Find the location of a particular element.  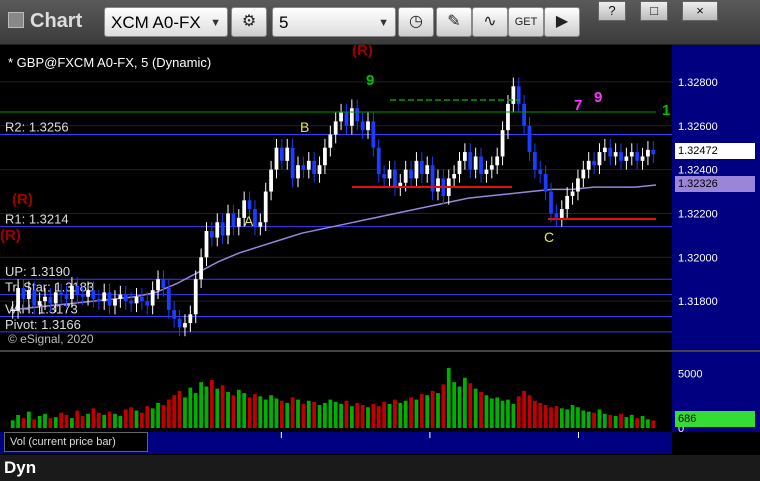

signal-label: 1 is located at coordinates (666, 110).